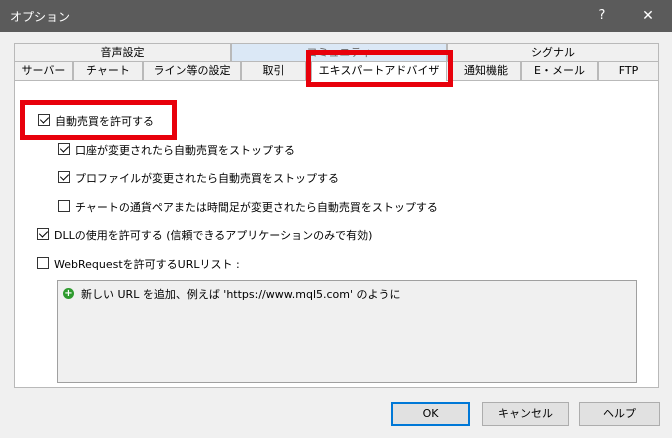 This screenshot has height=438, width=672. What do you see at coordinates (185, 150) in the screenshot?
I see `disable-on-account-change-label: 口座が変更されたら自動売買をストップする` at bounding box center [185, 150].